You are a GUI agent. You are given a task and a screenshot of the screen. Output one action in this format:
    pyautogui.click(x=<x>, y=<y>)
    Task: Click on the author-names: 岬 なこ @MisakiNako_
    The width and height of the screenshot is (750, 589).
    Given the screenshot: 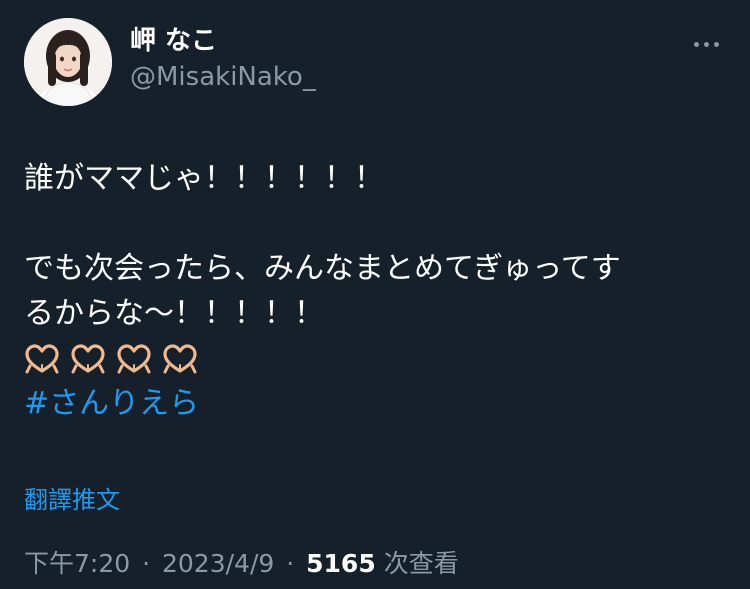 What is the action you would take?
    pyautogui.click(x=223, y=59)
    